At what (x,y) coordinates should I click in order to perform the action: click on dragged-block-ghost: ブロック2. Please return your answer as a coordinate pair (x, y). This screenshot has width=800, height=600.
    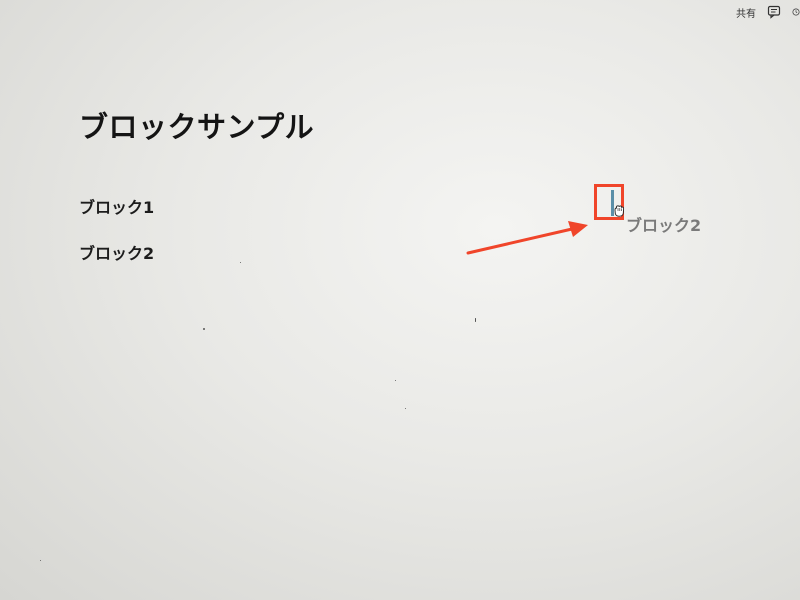
    Looking at the image, I should click on (663, 224).